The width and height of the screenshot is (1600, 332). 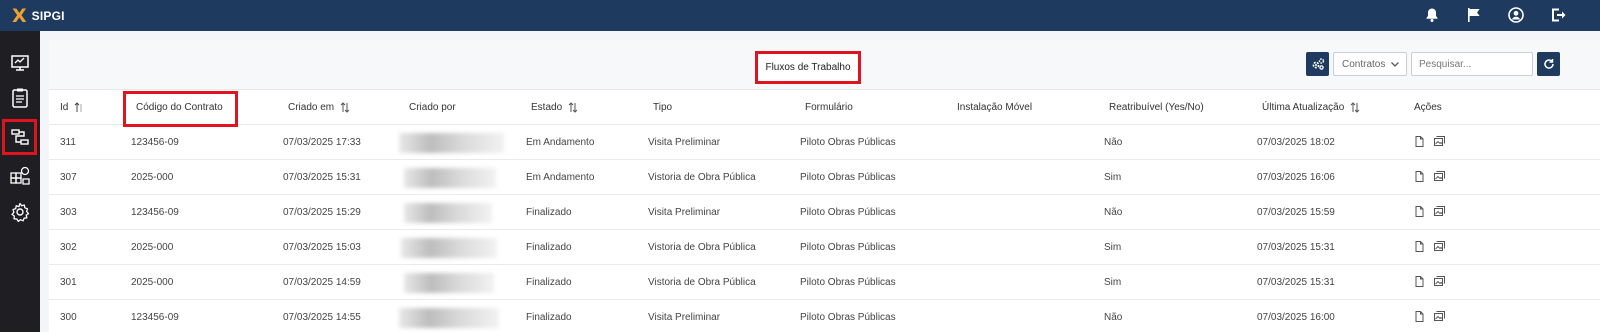 I want to click on bell-icon, so click(x=1432, y=15).